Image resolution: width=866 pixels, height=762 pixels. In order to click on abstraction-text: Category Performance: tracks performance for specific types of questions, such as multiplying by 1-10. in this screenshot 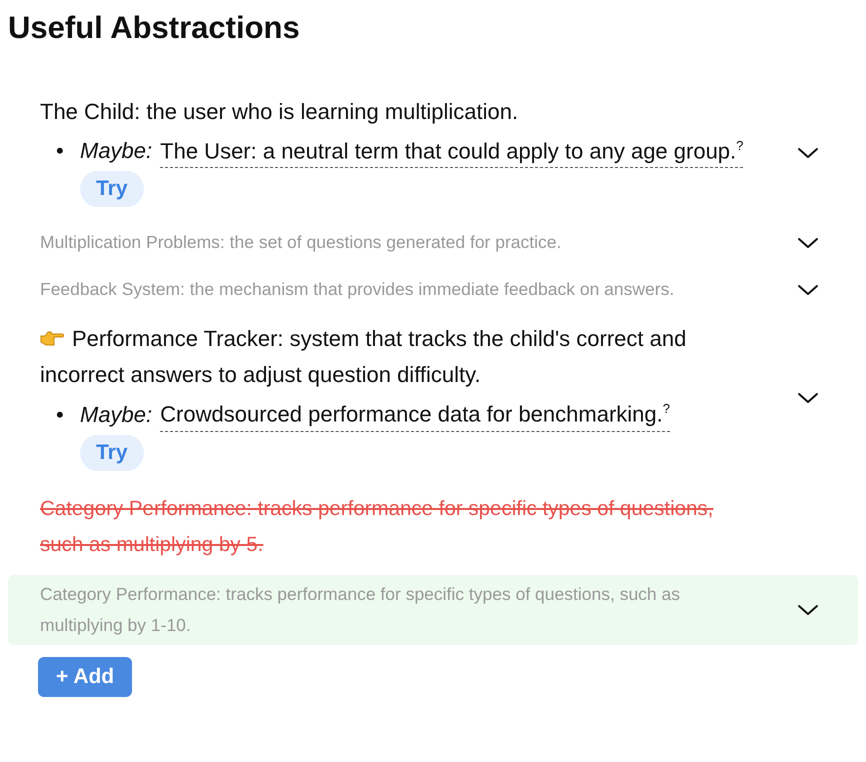, I will do `click(361, 609)`.